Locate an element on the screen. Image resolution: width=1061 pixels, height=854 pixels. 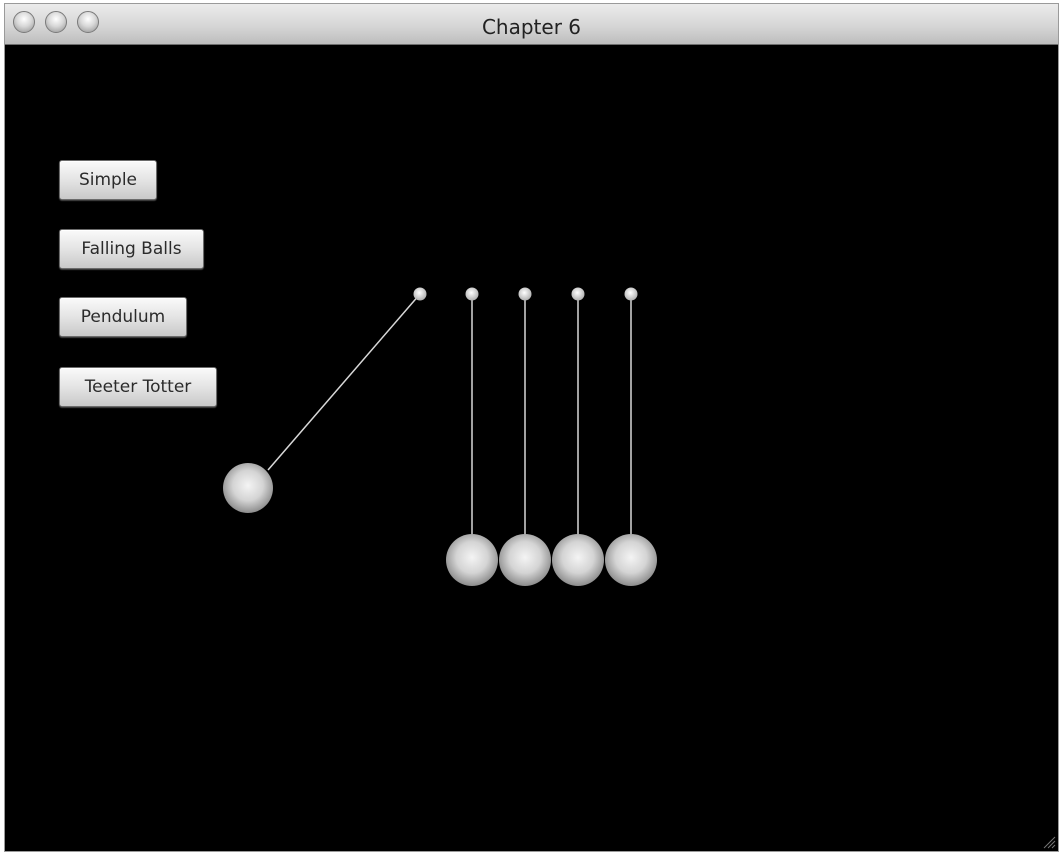
newtons-cradle-scene is located at coordinates (440, 437).